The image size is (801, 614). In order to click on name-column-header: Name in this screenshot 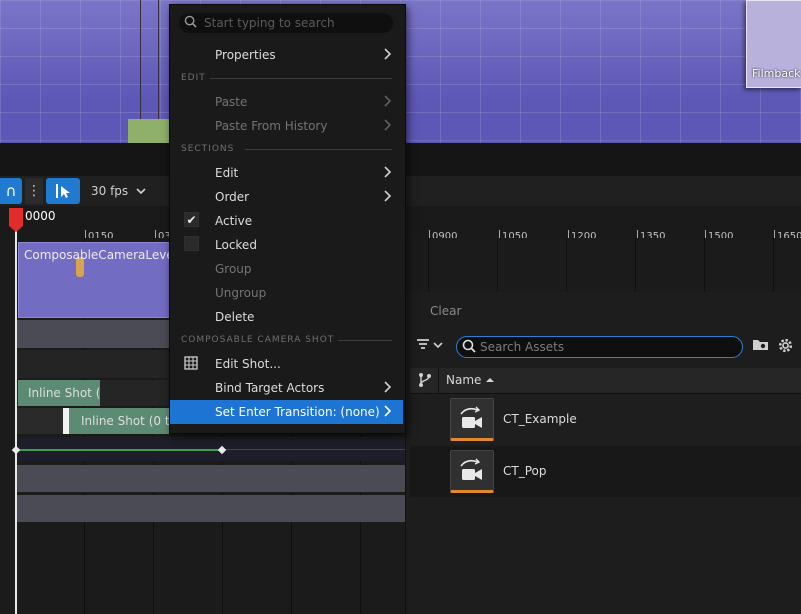, I will do `click(470, 380)`.